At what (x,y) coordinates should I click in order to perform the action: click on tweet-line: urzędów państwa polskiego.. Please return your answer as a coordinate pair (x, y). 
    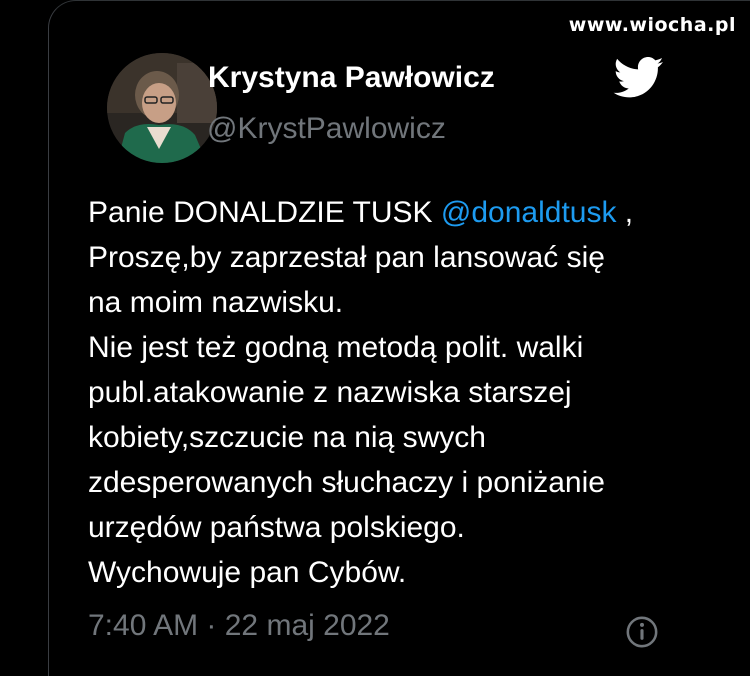
    Looking at the image, I should click on (276, 527).